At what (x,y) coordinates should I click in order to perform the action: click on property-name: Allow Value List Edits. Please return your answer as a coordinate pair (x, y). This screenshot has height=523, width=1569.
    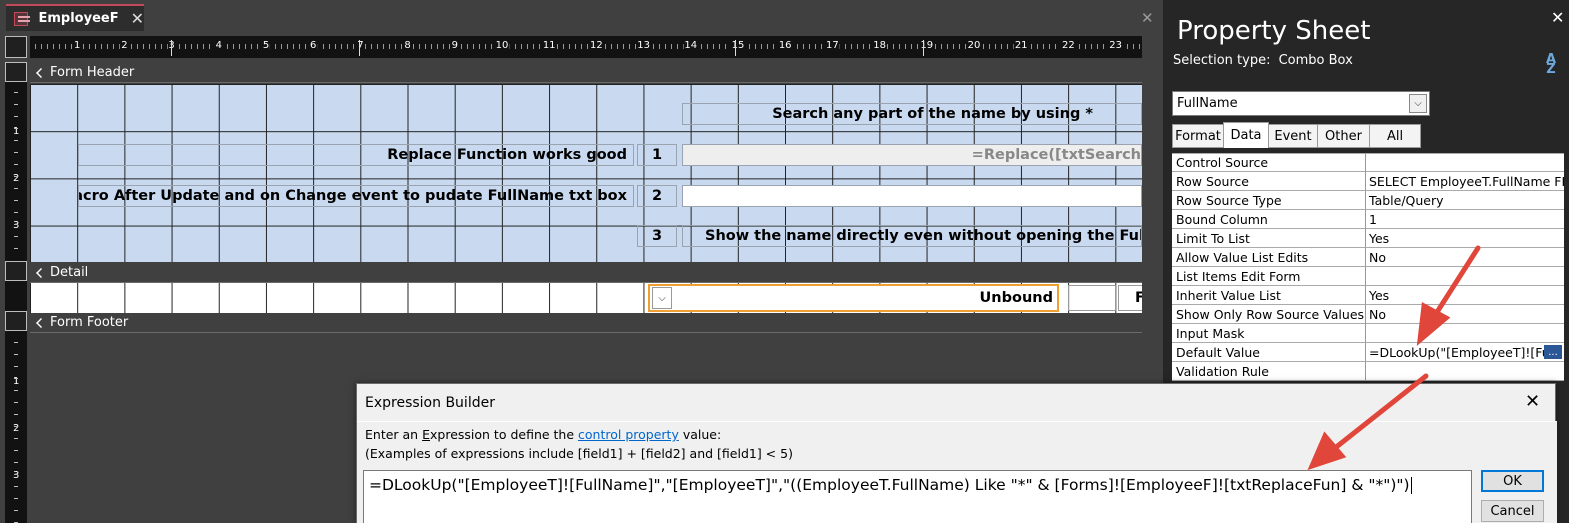
    Looking at the image, I should click on (1269, 257).